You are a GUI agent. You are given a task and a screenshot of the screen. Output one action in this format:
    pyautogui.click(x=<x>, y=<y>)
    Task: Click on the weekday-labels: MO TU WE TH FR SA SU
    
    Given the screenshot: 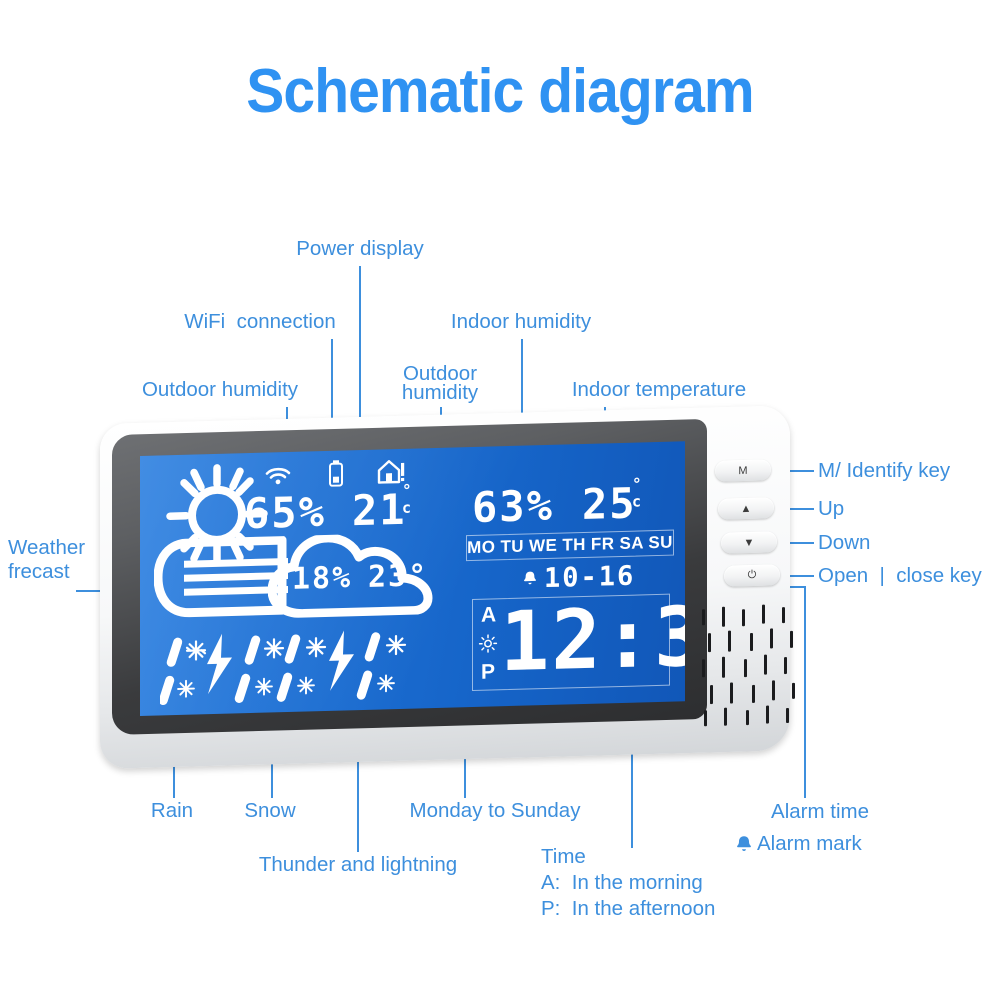 What is the action you would take?
    pyautogui.click(x=570, y=545)
    